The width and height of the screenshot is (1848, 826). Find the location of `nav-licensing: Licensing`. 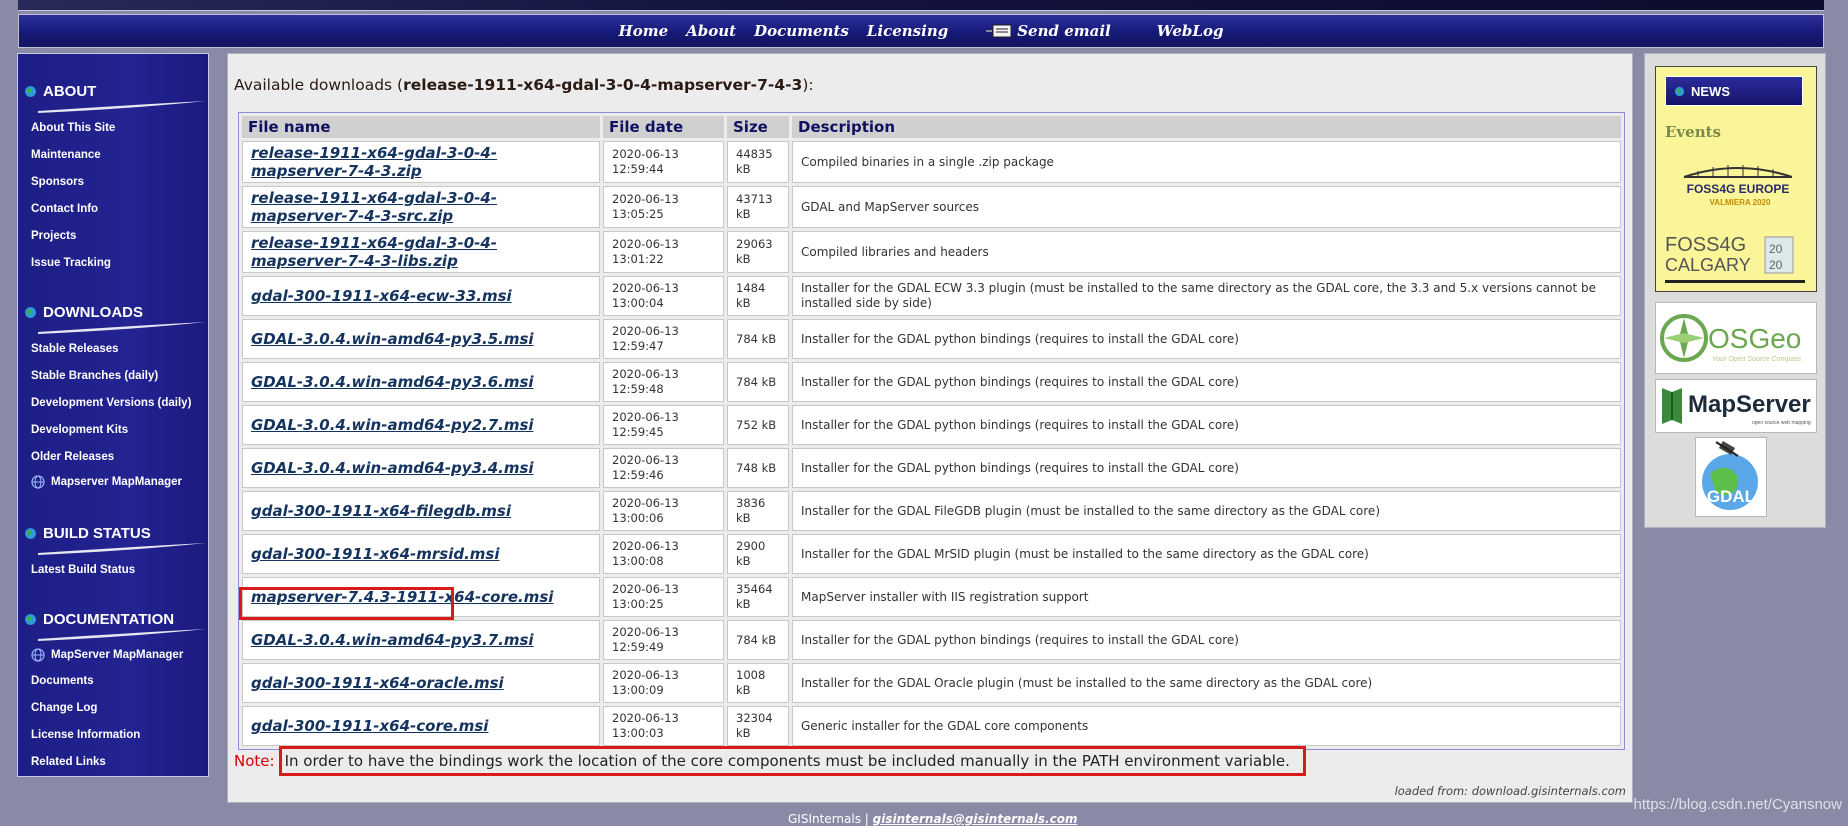

nav-licensing: Licensing is located at coordinates (907, 31).